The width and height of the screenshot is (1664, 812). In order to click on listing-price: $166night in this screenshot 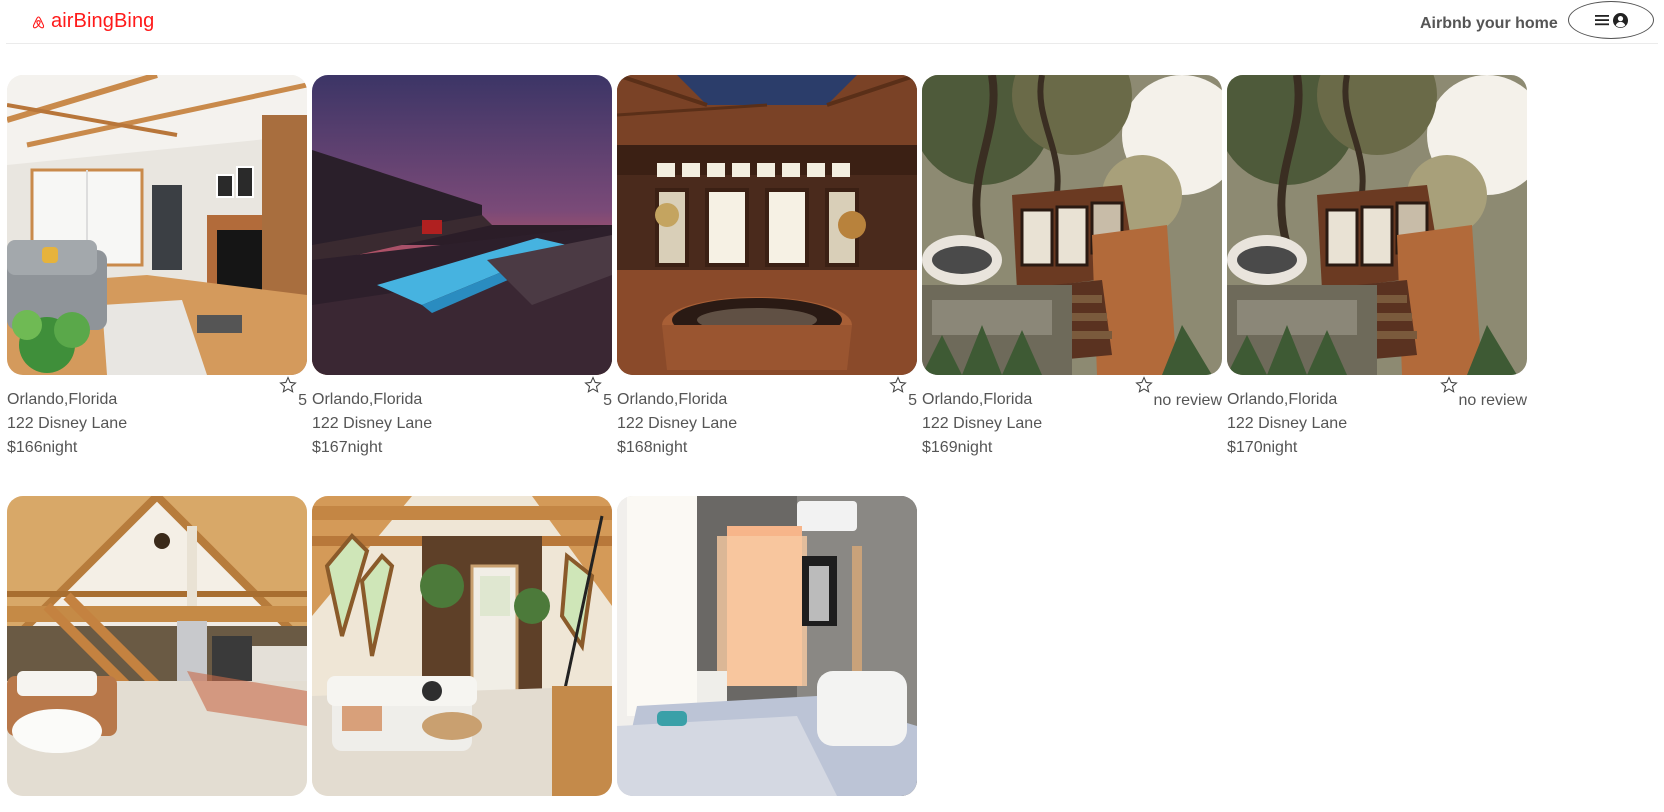, I will do `click(42, 447)`.